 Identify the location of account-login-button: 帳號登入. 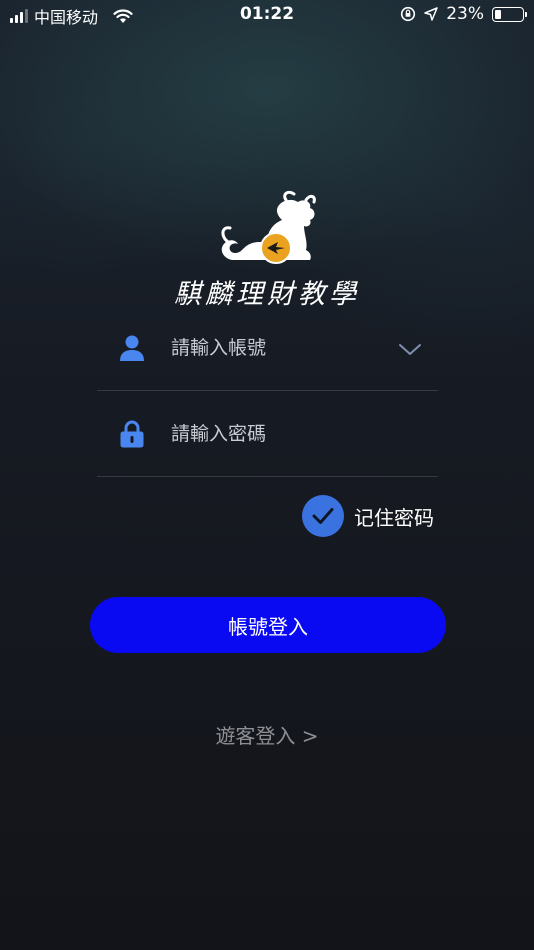
(268, 625).